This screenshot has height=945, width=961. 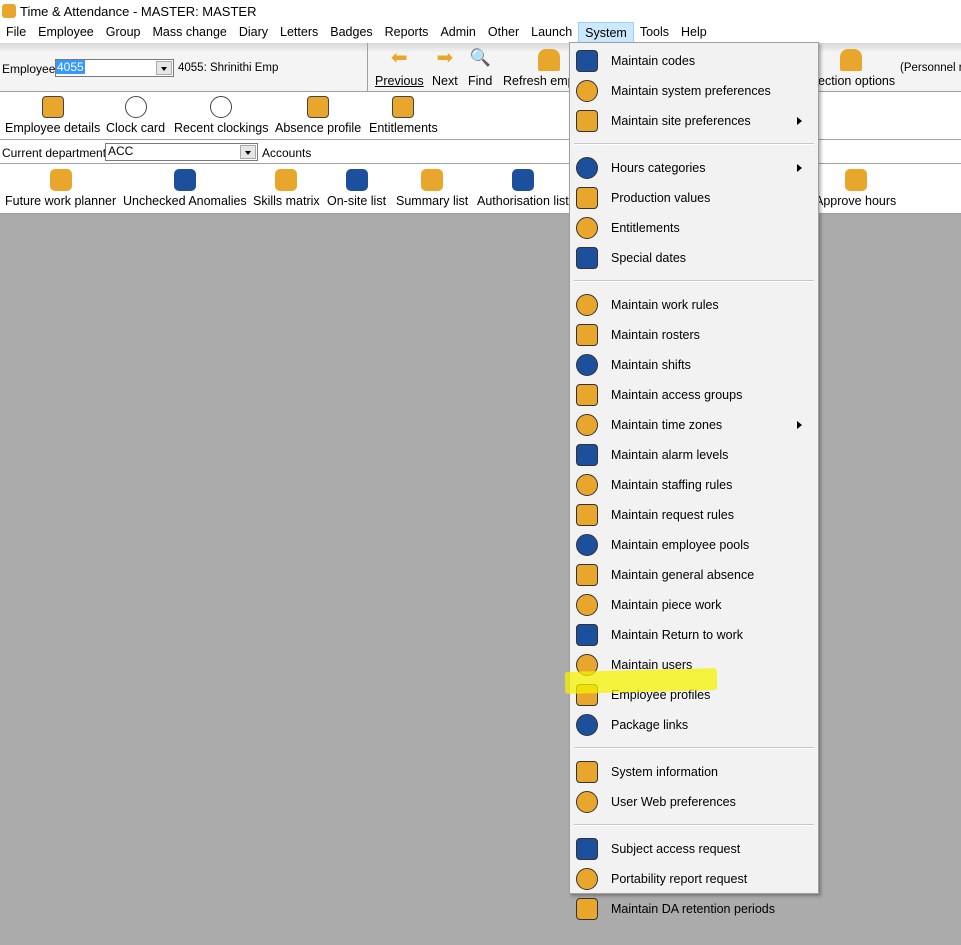 I want to click on highlight-marker, so click(x=641, y=681).